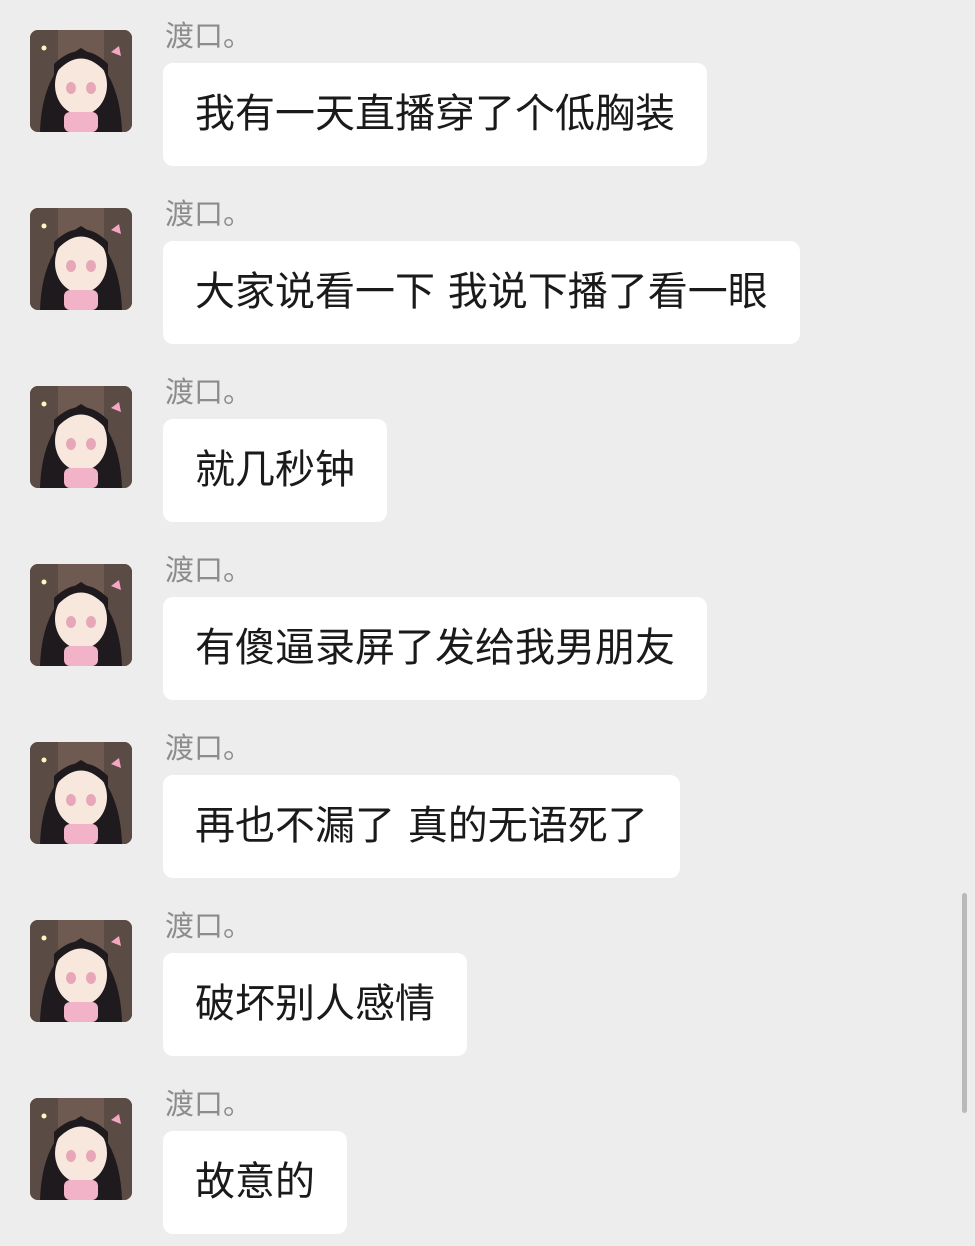  What do you see at coordinates (487, 1157) in the screenshot?
I see `message-row: 渡口。 故意的` at bounding box center [487, 1157].